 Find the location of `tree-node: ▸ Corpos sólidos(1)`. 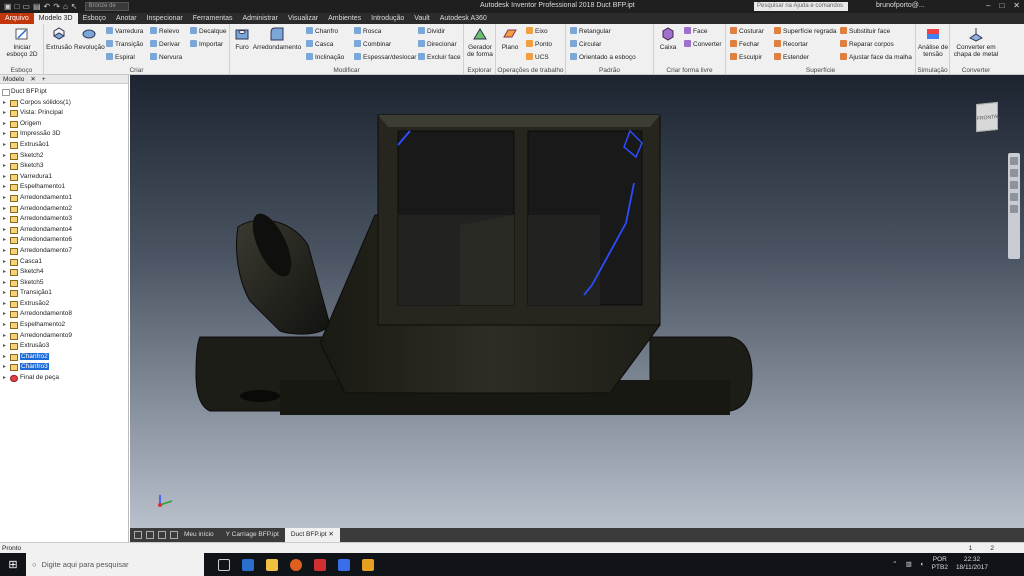

tree-node: ▸ Corpos sólidos(1) is located at coordinates (64, 103).